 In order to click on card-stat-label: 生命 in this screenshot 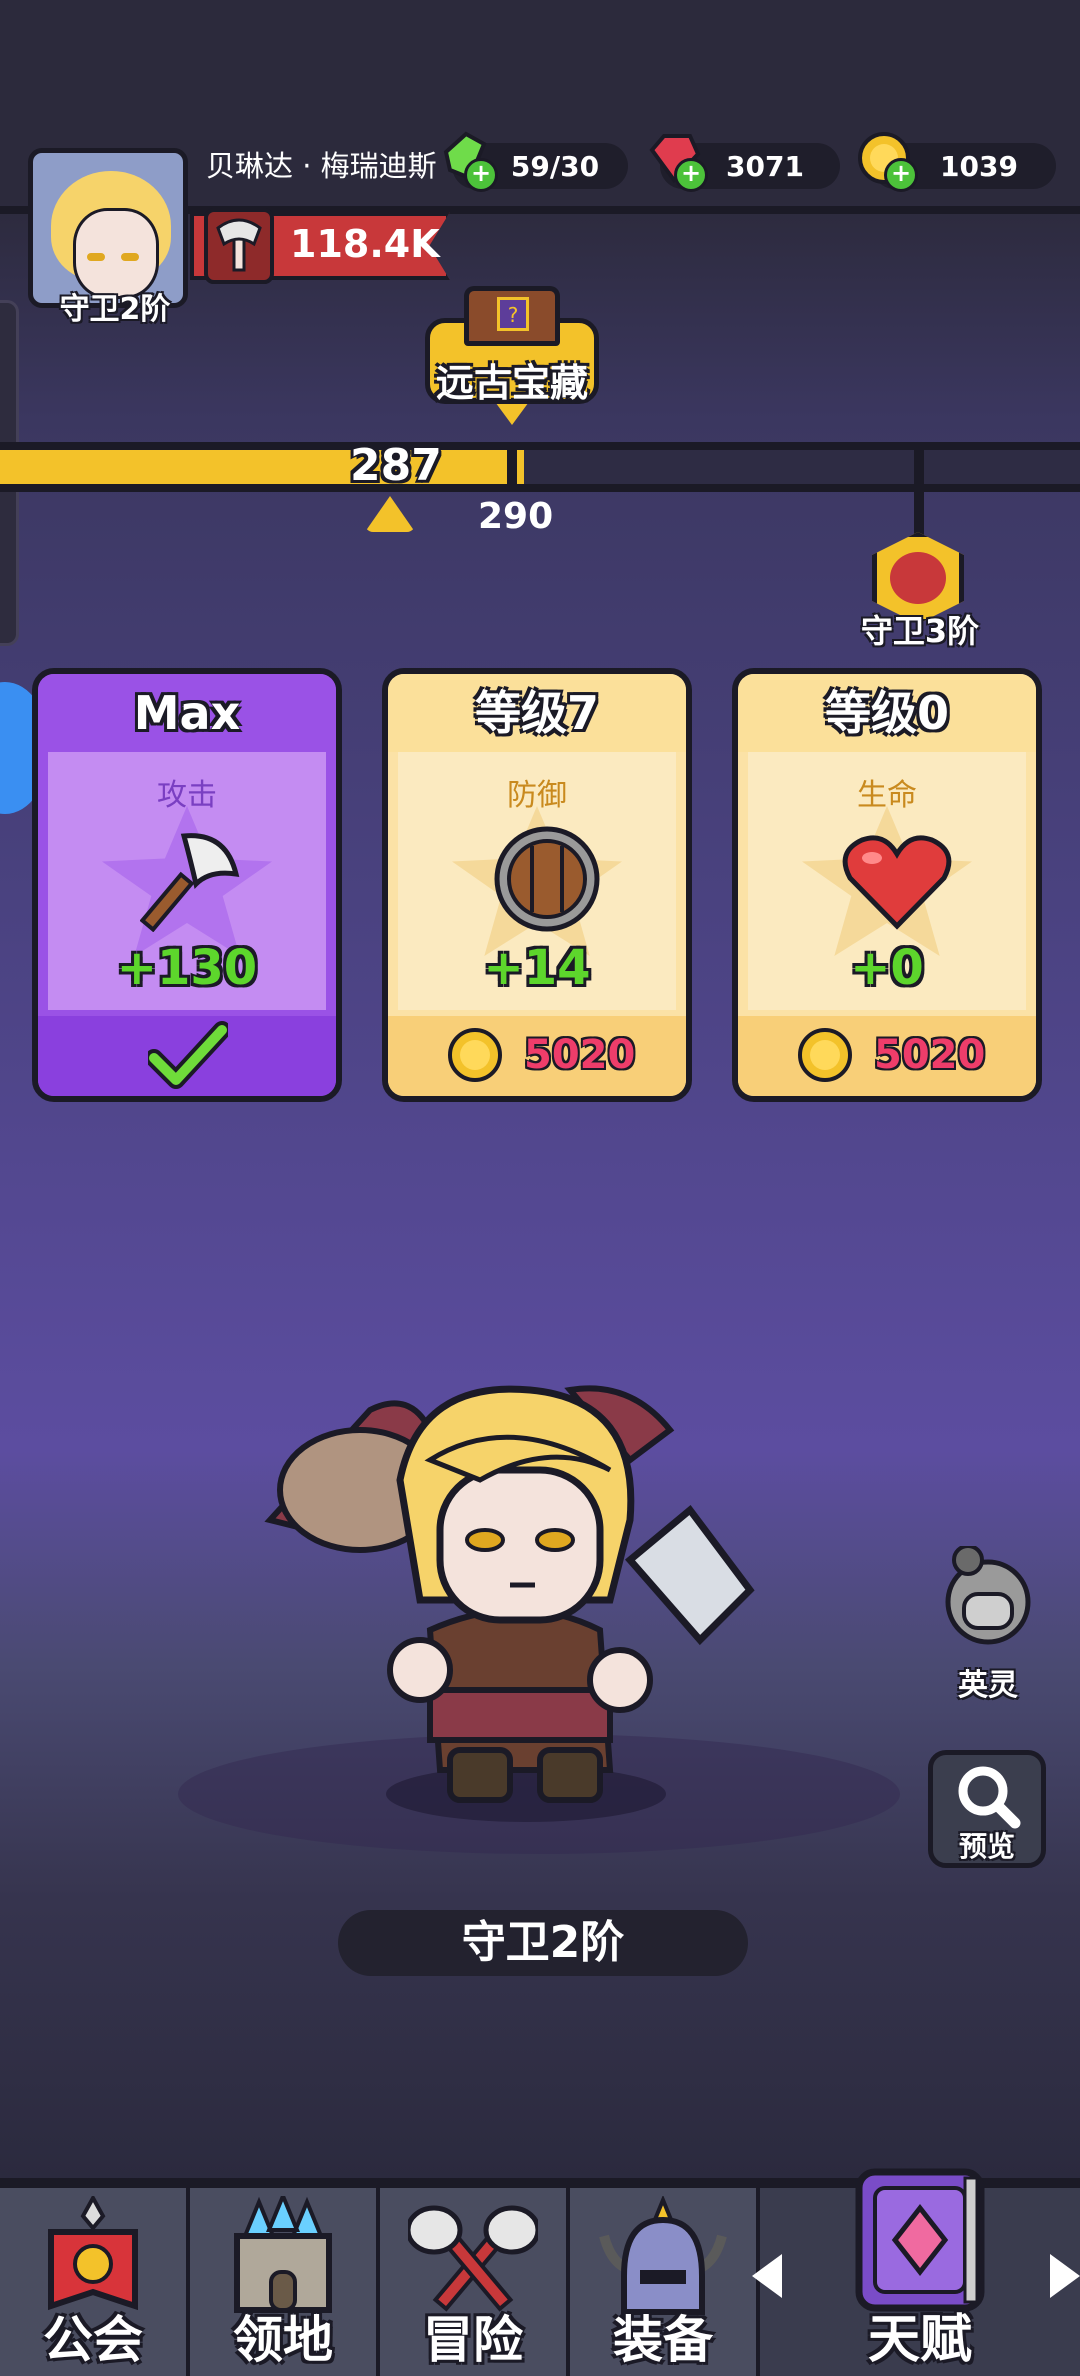, I will do `click(887, 795)`.